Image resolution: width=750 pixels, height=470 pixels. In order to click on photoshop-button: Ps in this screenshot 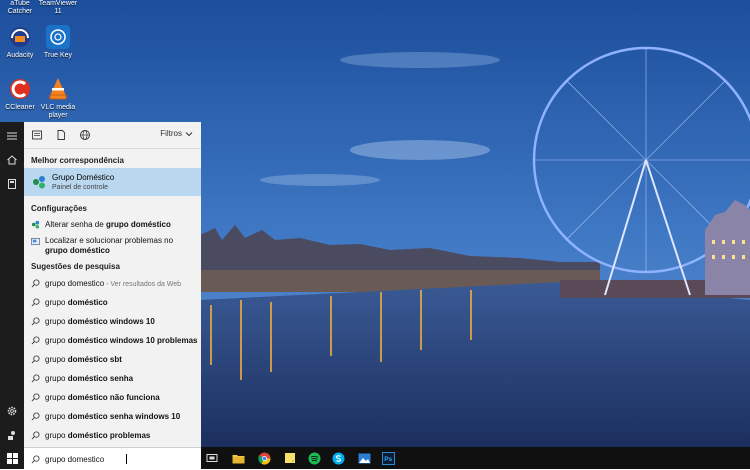, I will do `click(388, 458)`.